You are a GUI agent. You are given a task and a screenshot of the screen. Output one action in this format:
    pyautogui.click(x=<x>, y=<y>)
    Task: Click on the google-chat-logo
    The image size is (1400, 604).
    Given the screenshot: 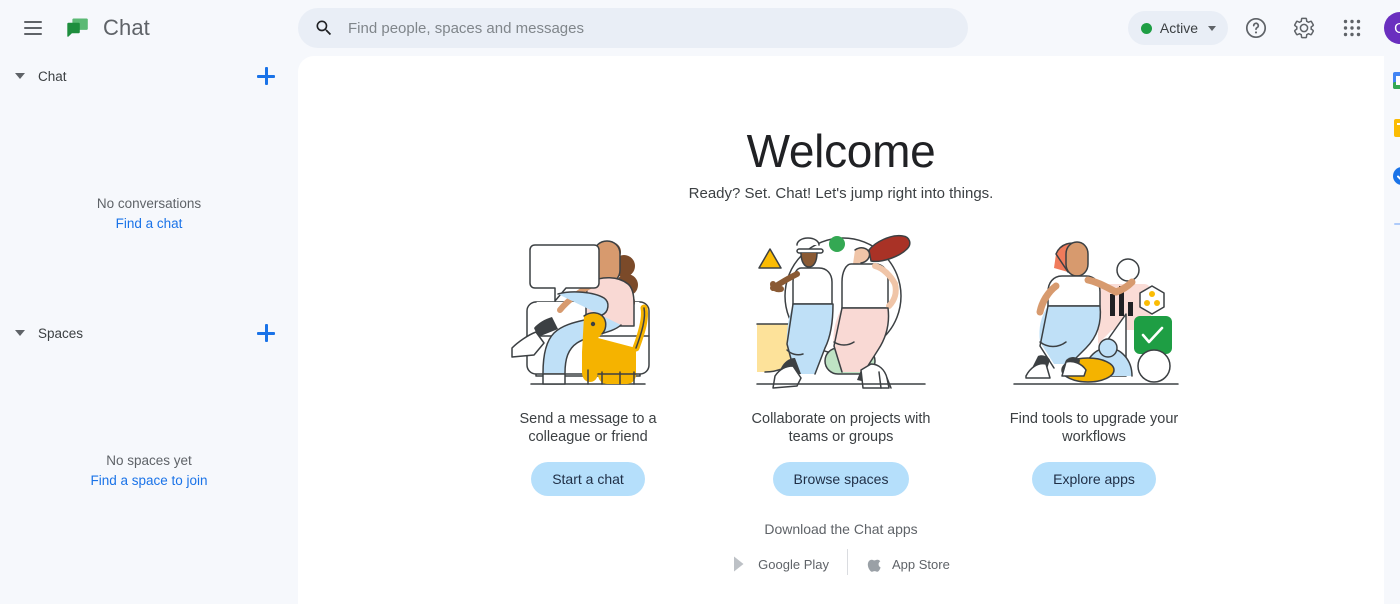 What is the action you would take?
    pyautogui.click(x=77, y=27)
    